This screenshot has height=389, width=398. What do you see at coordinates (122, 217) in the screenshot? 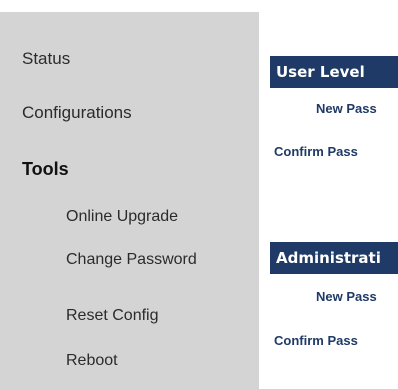
I see `nav-online-upgrade: Online Upgrade` at bounding box center [122, 217].